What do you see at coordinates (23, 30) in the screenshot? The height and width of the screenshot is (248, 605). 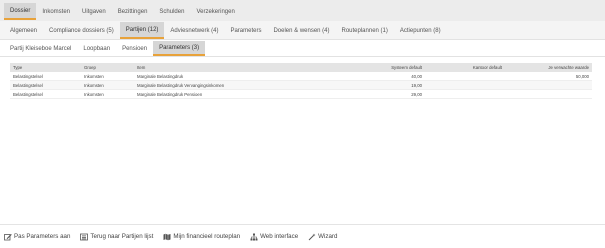 I see `tab-algemeen: Algemeen` at bounding box center [23, 30].